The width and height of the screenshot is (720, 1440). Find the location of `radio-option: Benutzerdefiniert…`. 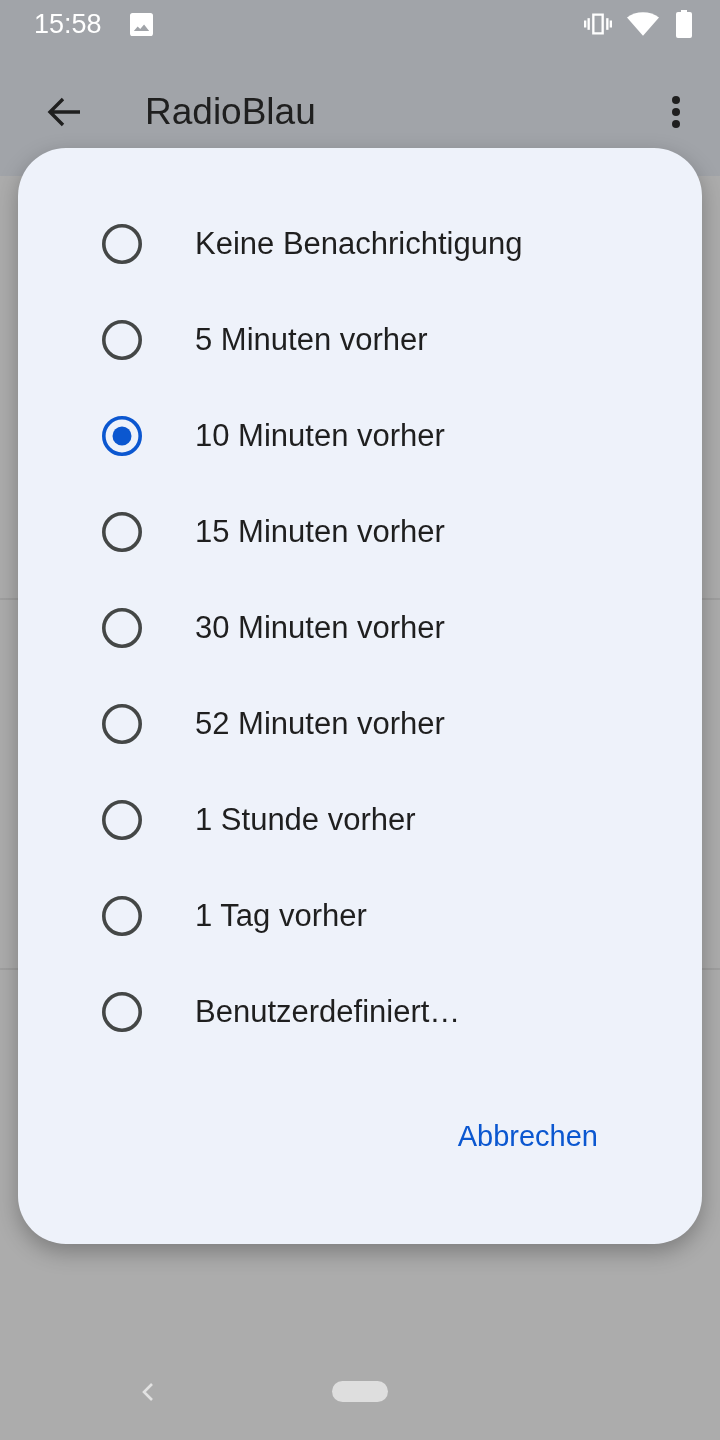

radio-option: Benutzerdefiniert… is located at coordinates (360, 1012).